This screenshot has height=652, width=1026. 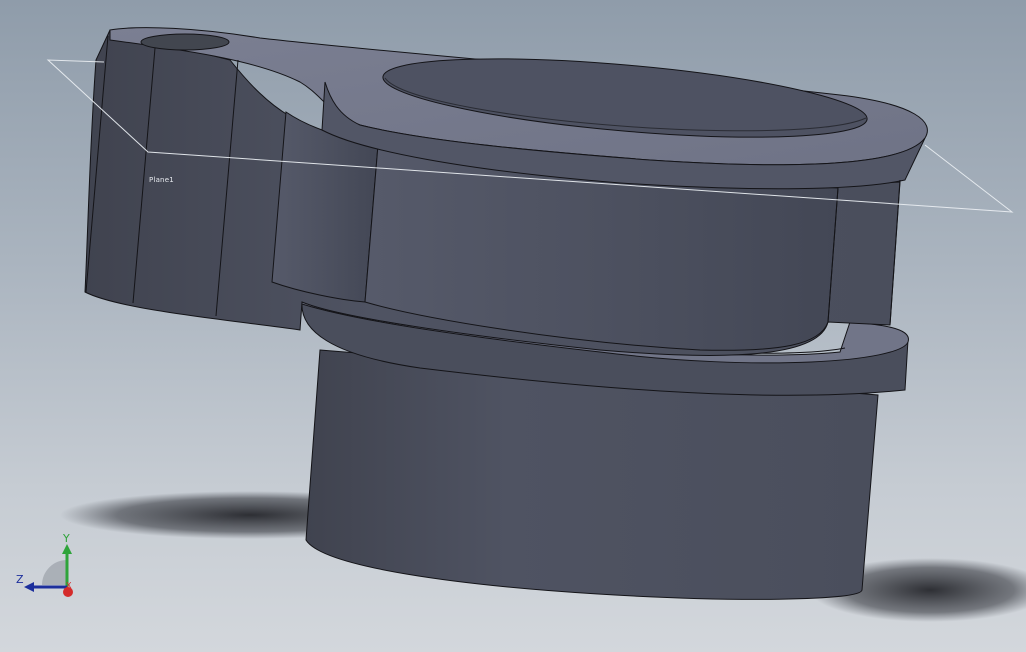 What do you see at coordinates (54, 572) in the screenshot?
I see `triad-backdrop-quarter` at bounding box center [54, 572].